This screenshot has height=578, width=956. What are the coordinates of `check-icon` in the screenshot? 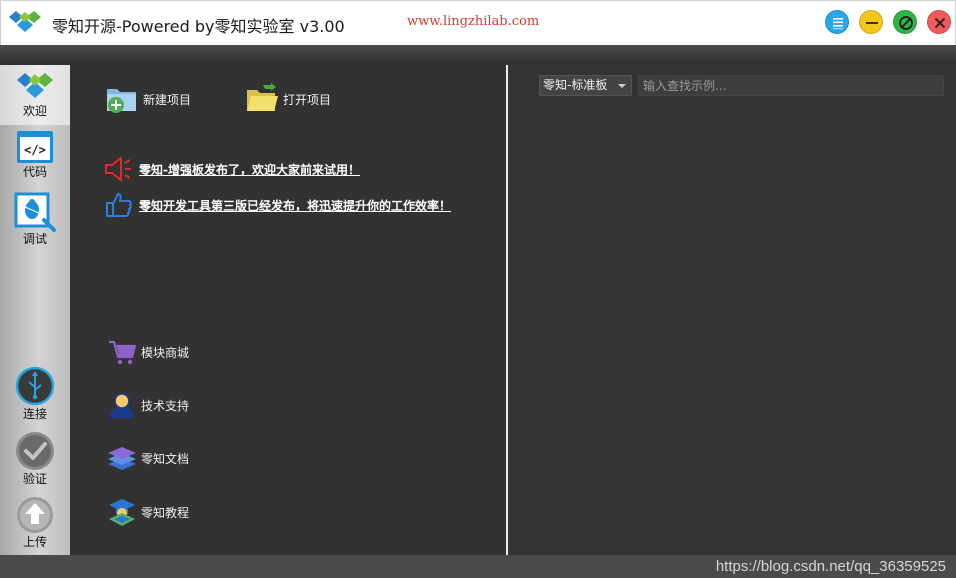 It's located at (35, 451).